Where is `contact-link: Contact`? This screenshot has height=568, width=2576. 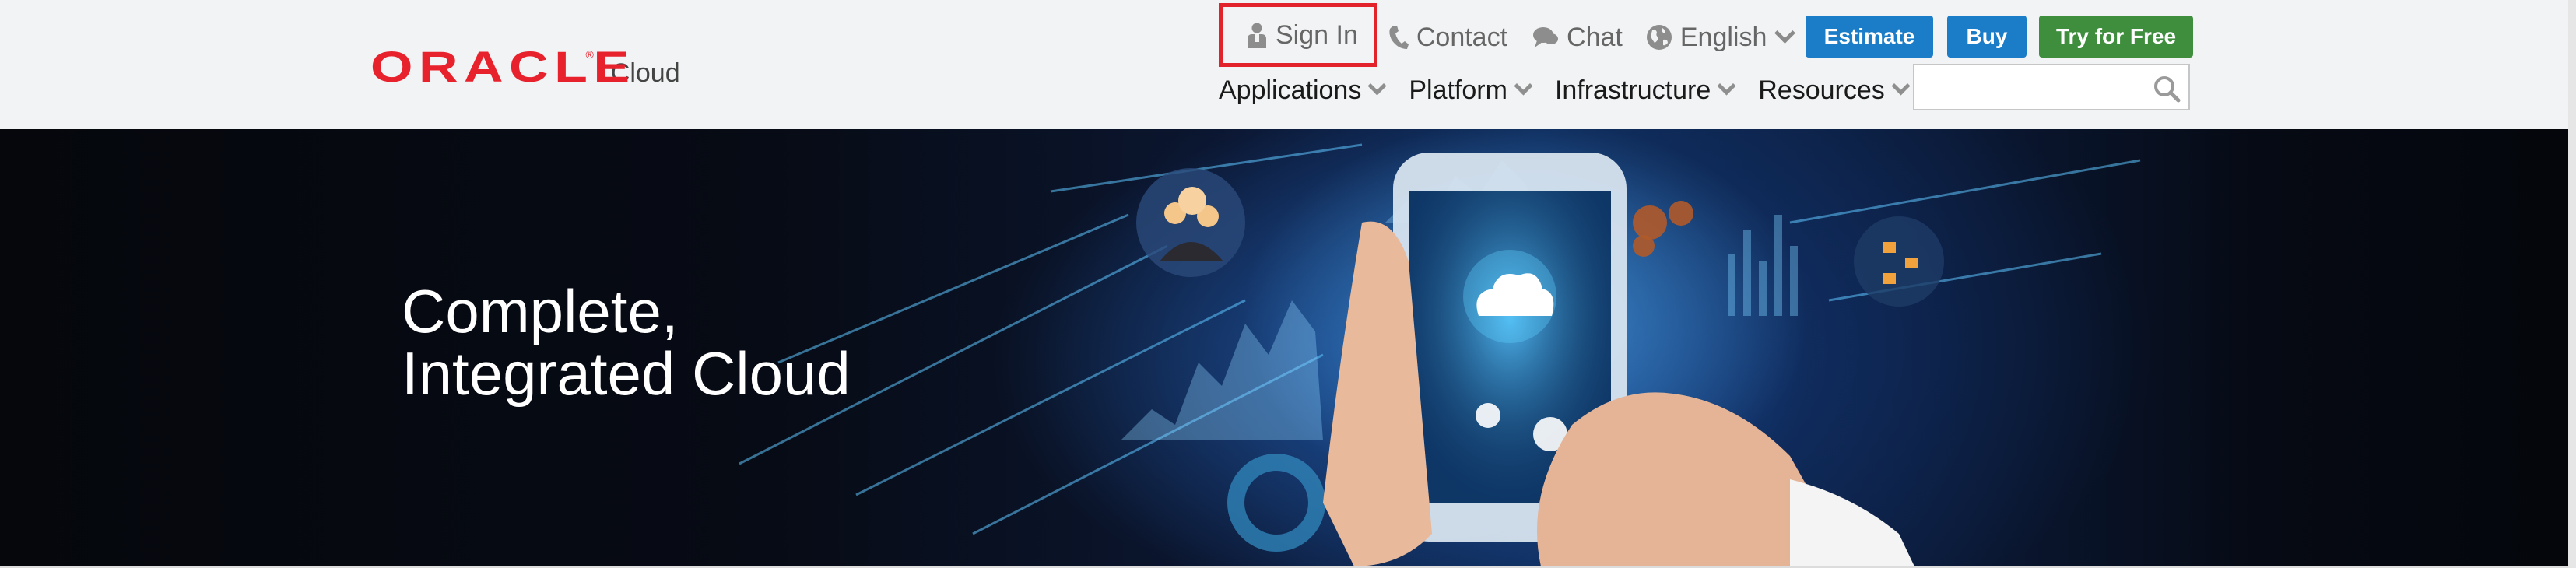 contact-link: Contact is located at coordinates (1448, 37).